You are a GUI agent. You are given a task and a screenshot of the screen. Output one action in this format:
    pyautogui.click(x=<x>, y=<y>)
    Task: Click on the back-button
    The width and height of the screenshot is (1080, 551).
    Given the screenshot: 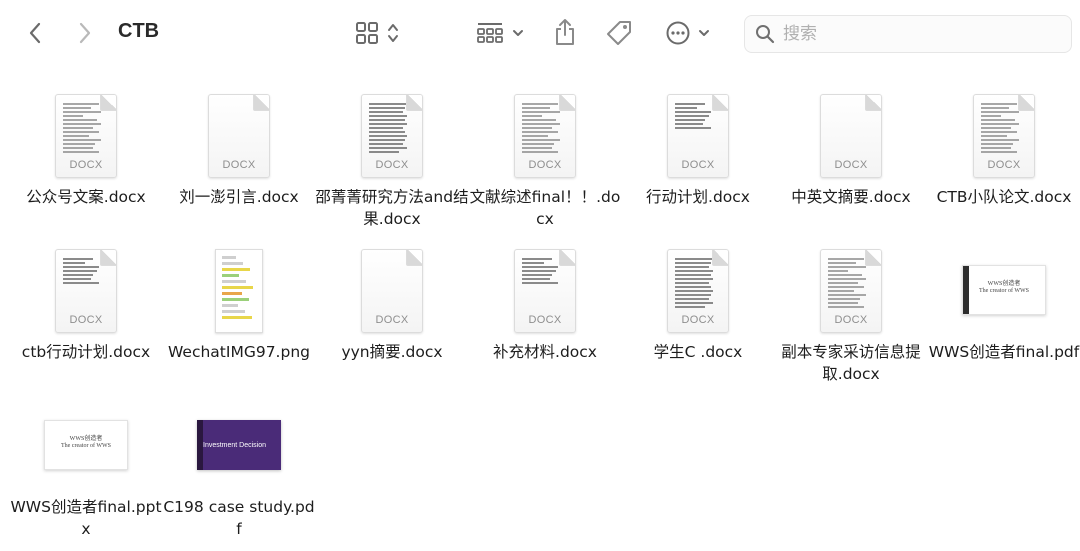 What is the action you would take?
    pyautogui.click(x=35, y=33)
    